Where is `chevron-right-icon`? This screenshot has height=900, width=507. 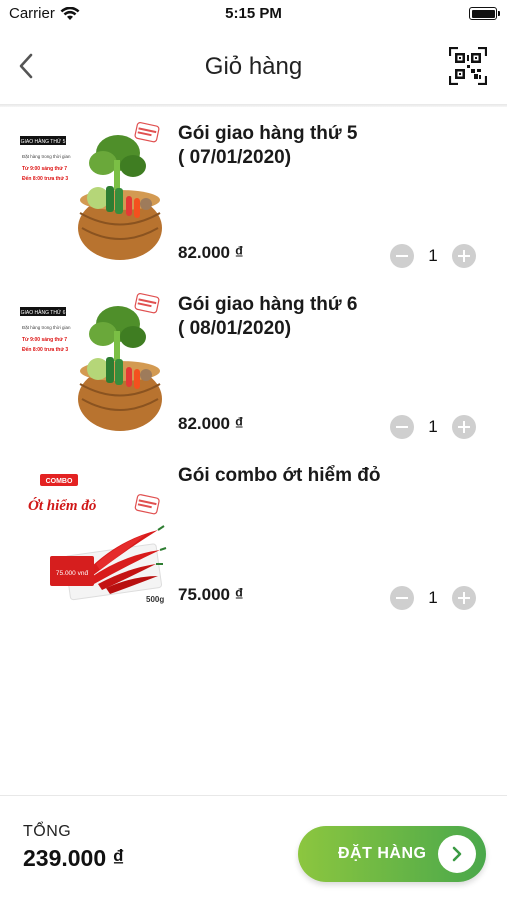
chevron-right-icon is located at coordinates (457, 854).